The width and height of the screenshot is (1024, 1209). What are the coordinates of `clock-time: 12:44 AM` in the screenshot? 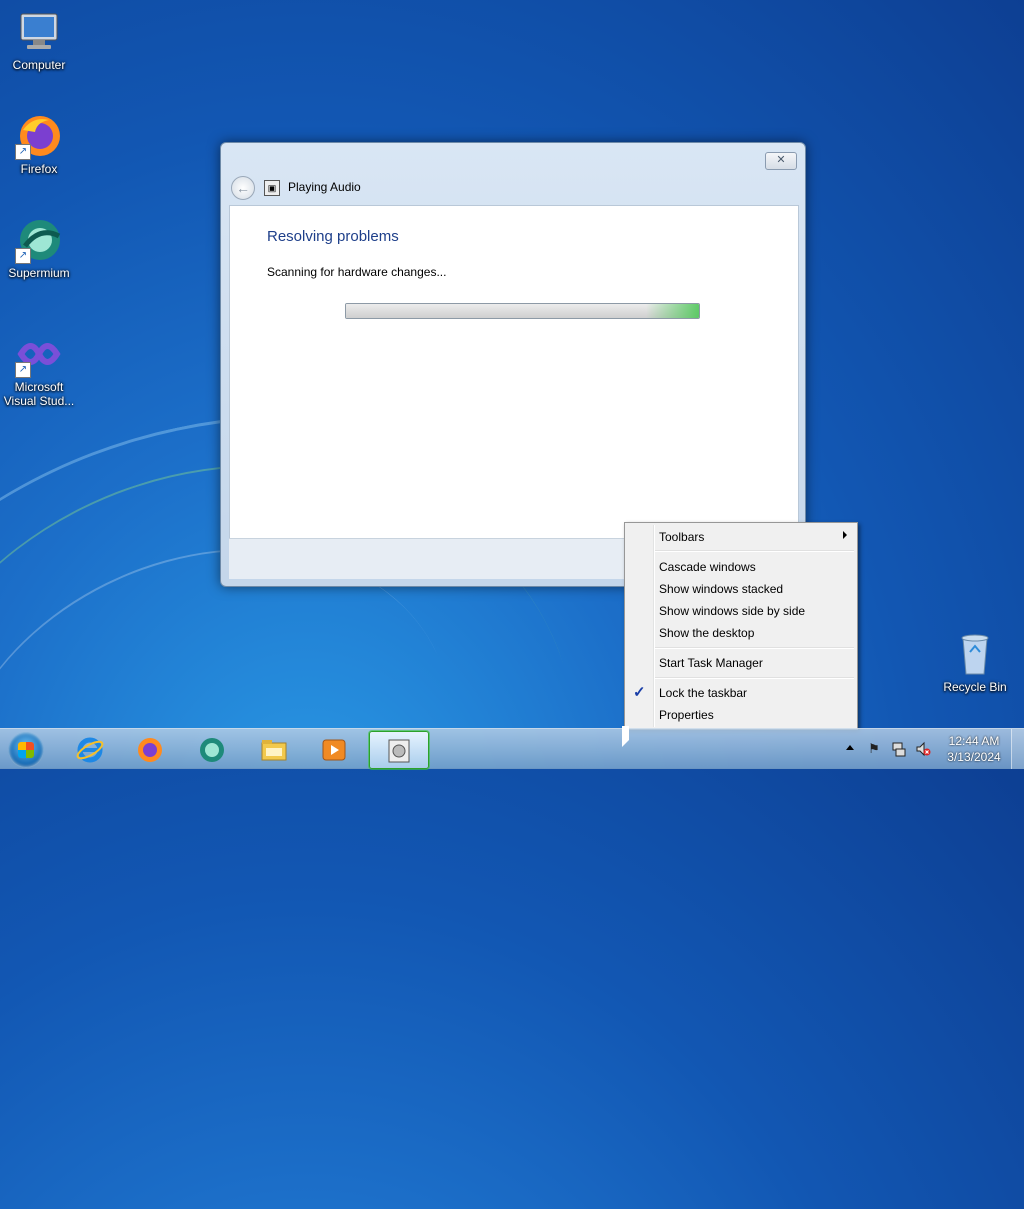 It's located at (974, 741).